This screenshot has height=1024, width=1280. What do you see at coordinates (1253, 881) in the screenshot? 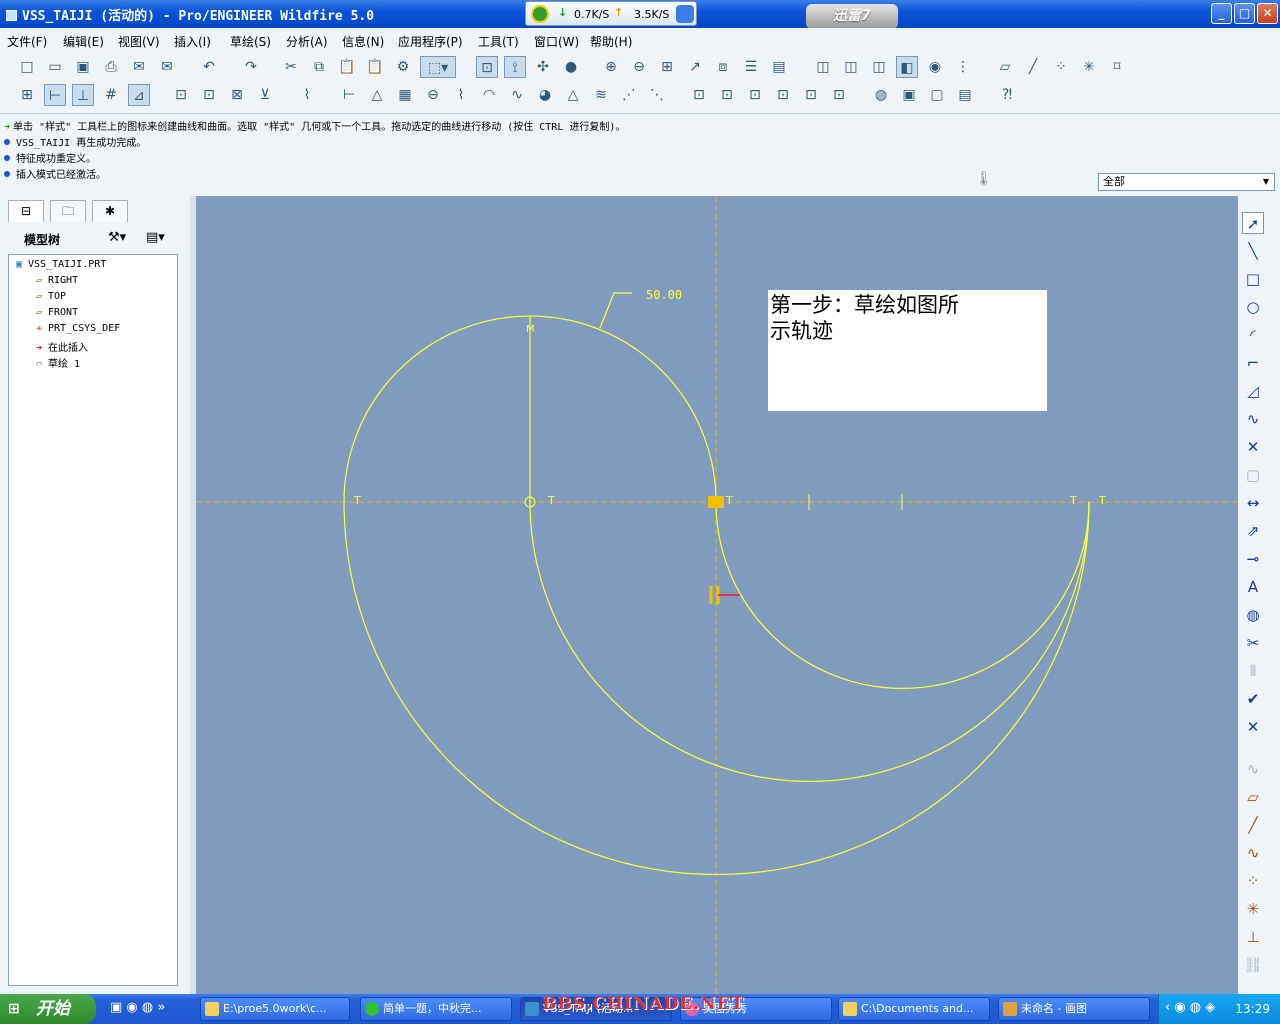
I see `datum-point-tool-icon: ⁘` at bounding box center [1253, 881].